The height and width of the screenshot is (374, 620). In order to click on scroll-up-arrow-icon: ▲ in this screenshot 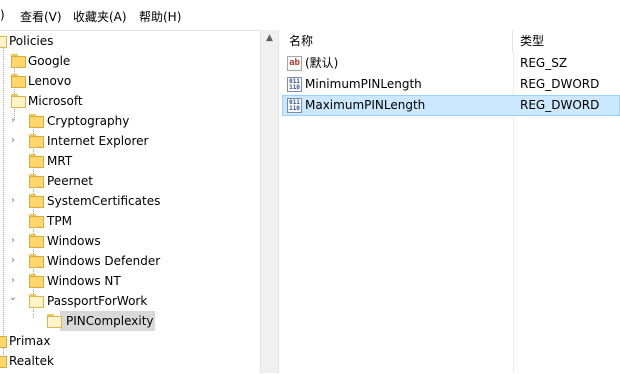, I will do `click(269, 38)`.